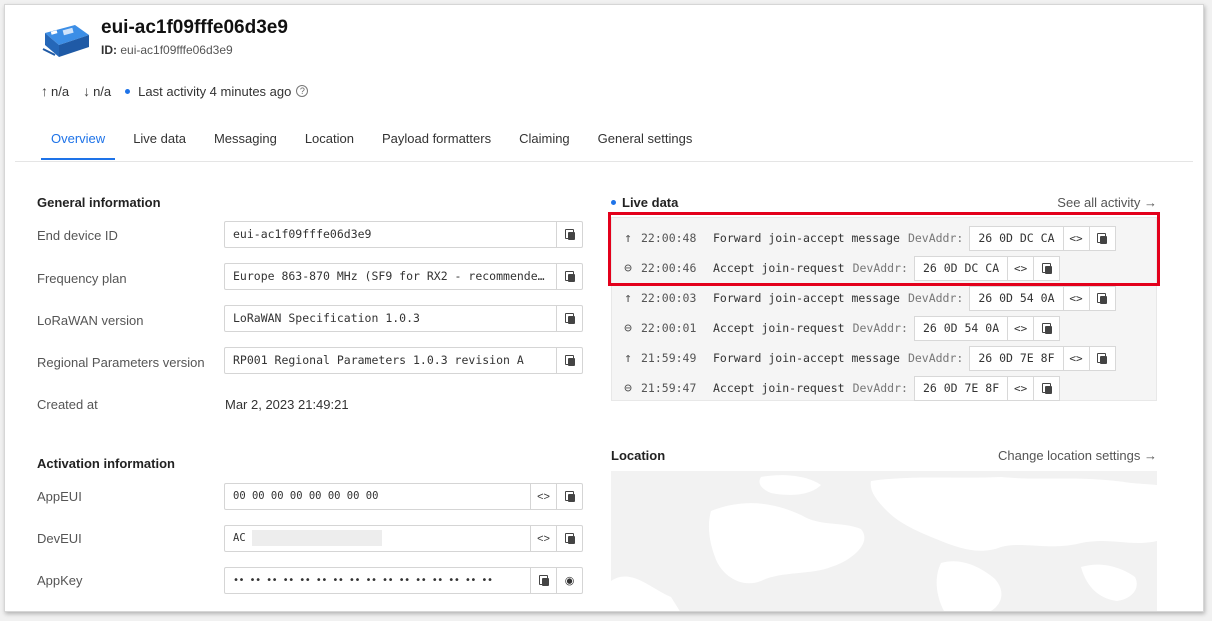  I want to click on device-id: ID: eui-ac1f09fffe06d3e9, so click(167, 50).